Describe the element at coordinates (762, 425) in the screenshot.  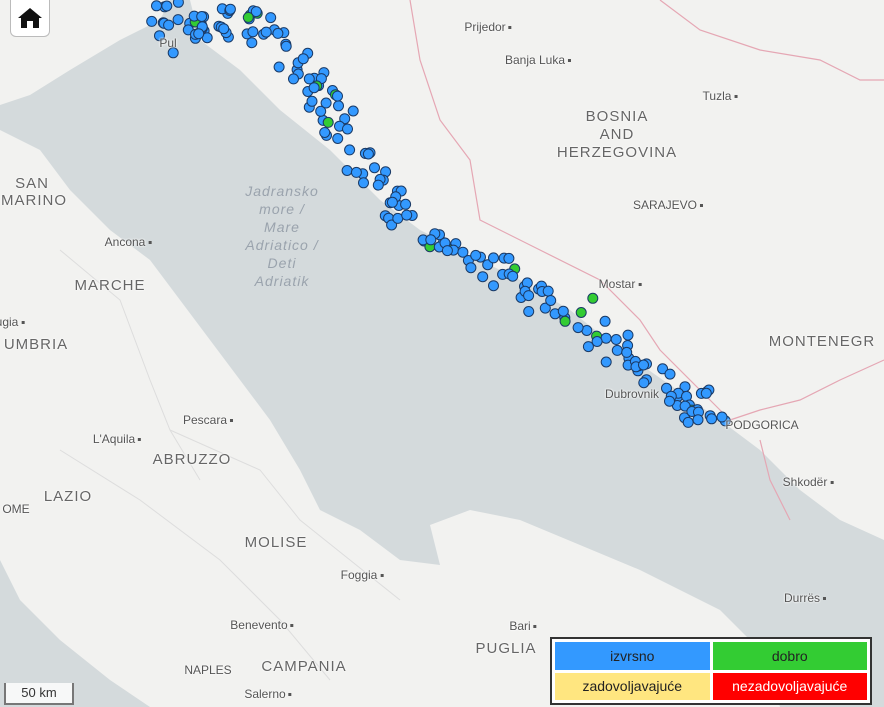
I see `label-podgorica: PODGORICA` at that location.